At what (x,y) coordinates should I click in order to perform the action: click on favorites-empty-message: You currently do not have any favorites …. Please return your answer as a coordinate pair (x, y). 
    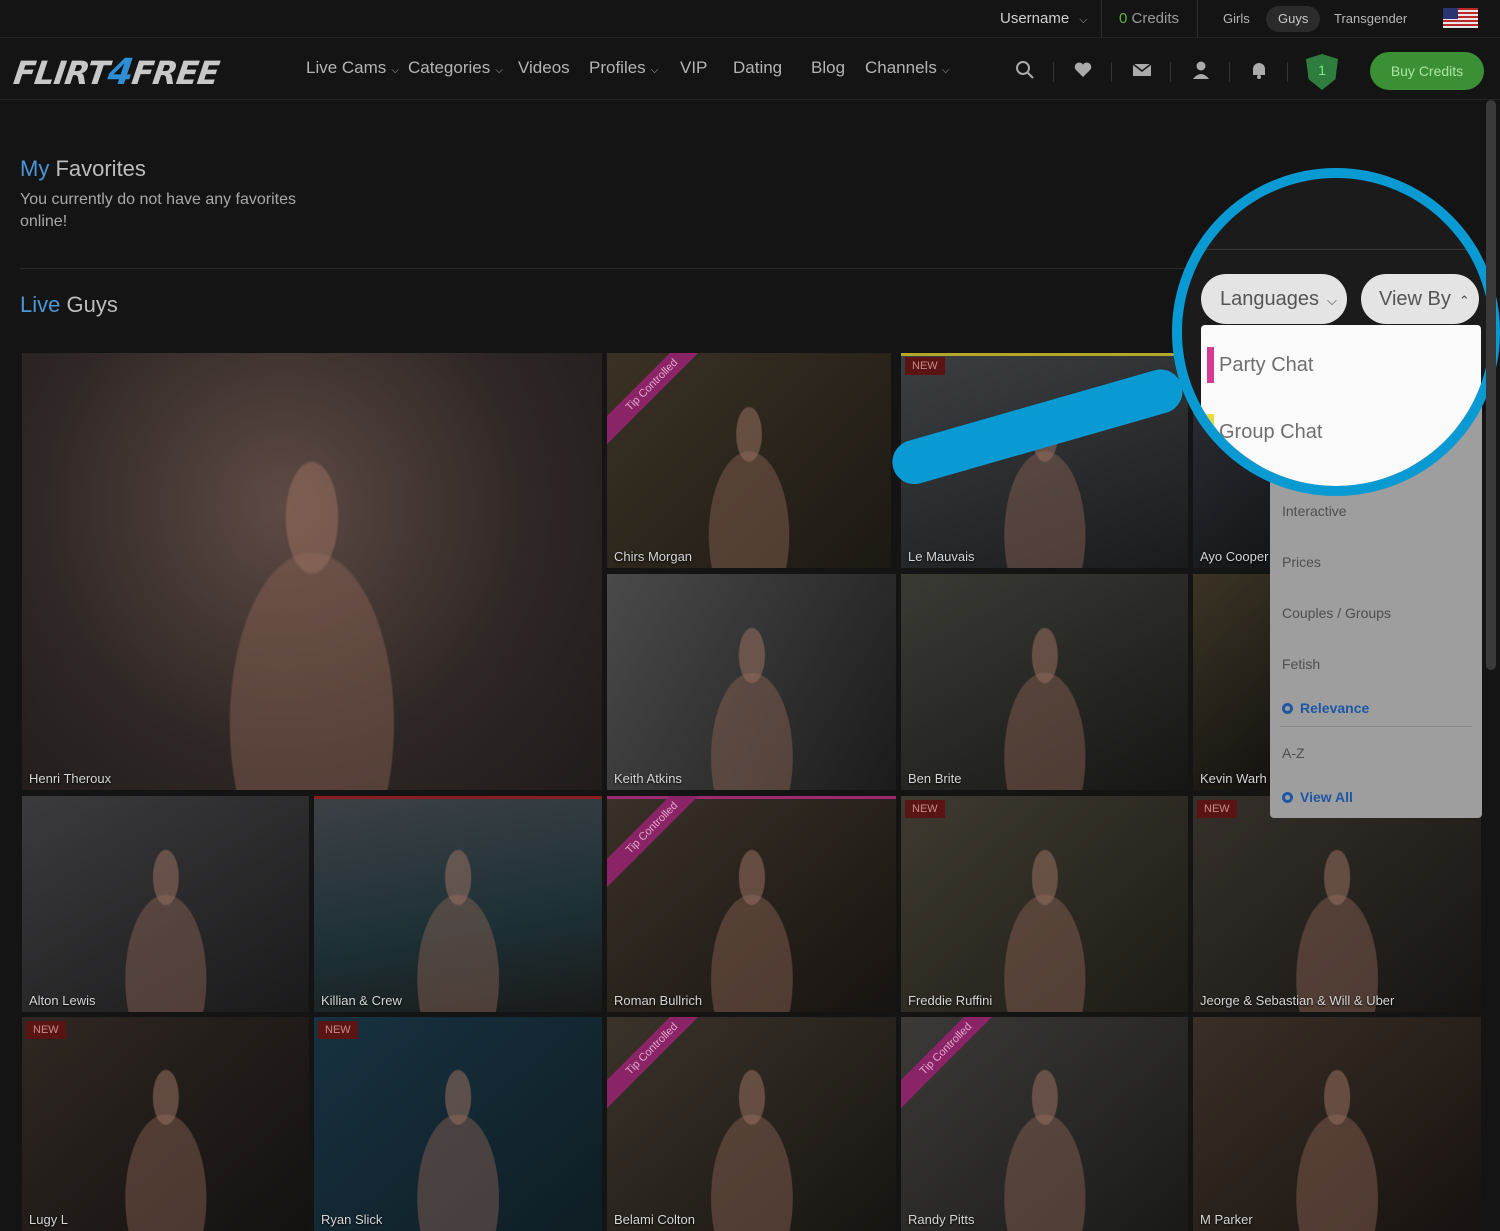
    Looking at the image, I should click on (158, 210).